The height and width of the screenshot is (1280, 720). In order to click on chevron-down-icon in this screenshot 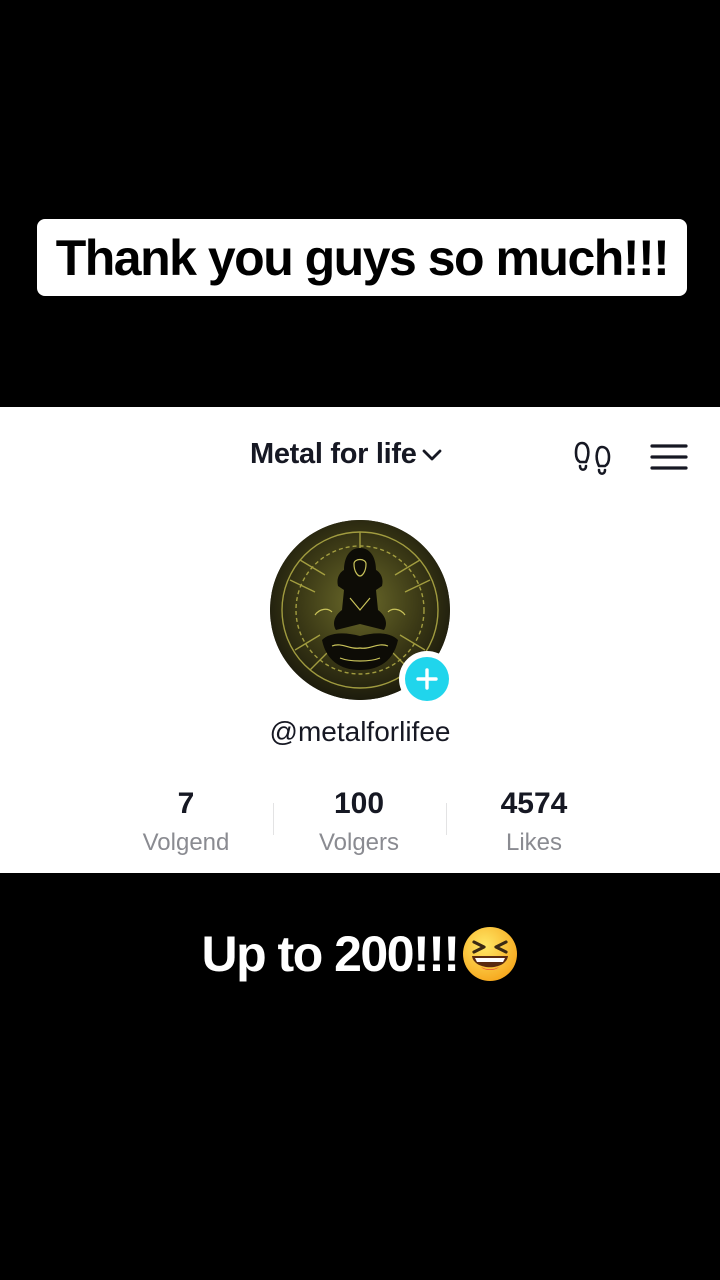, I will do `click(432, 454)`.